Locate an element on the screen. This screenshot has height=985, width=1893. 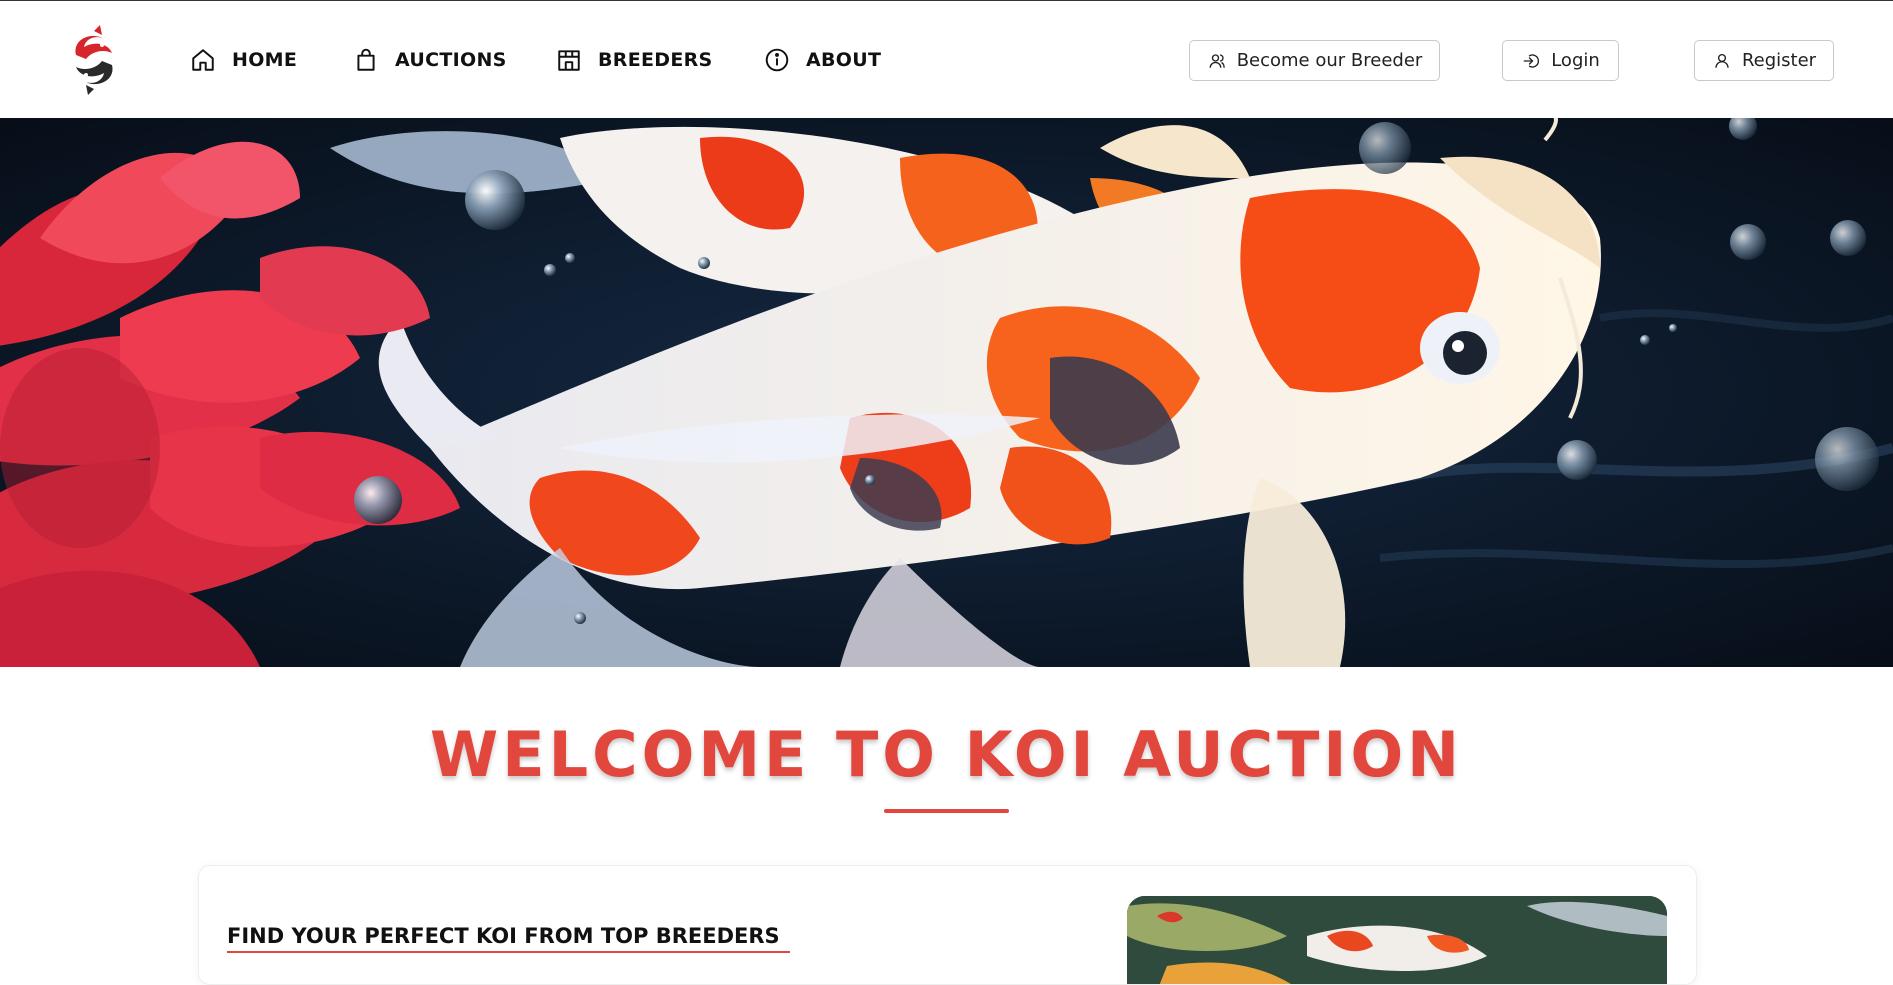
login-button: Login is located at coordinates (1560, 60).